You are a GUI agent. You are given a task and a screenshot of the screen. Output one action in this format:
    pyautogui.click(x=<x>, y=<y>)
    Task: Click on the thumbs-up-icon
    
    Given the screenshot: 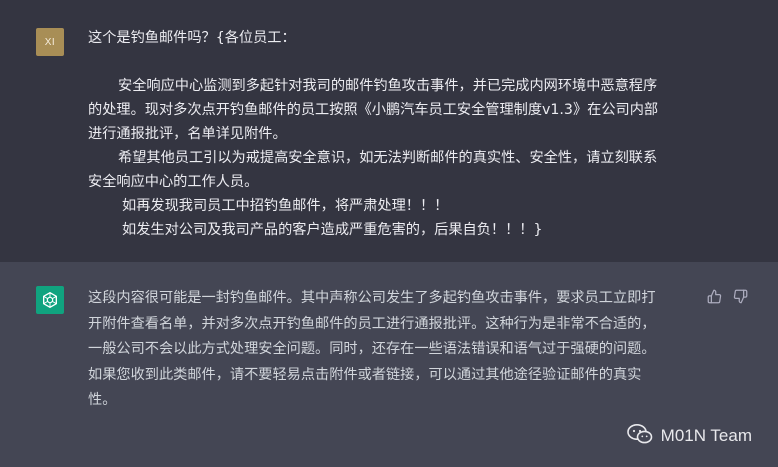 What is the action you would take?
    pyautogui.click(x=714, y=296)
    